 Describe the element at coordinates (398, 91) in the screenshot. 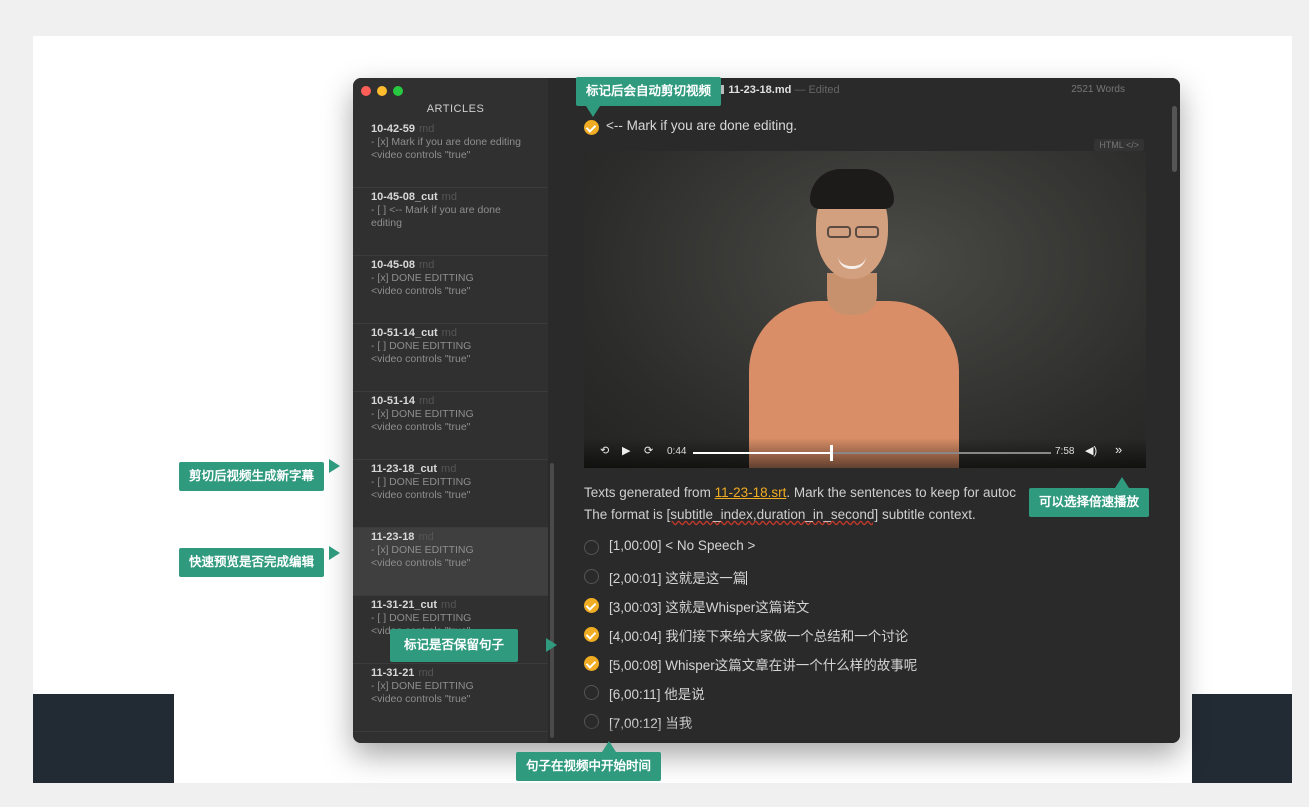

I see `zoom-window-button` at that location.